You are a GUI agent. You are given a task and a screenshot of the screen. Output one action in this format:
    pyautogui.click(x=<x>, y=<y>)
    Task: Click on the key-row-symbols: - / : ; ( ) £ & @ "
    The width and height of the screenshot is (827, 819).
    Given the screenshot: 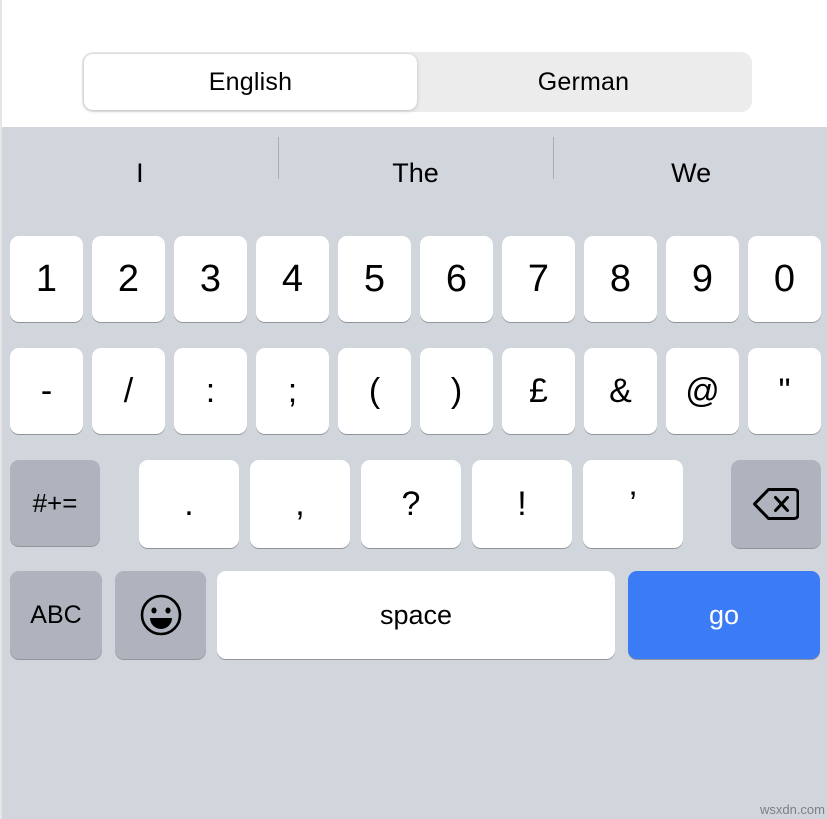 What is the action you would take?
    pyautogui.click(x=415, y=391)
    